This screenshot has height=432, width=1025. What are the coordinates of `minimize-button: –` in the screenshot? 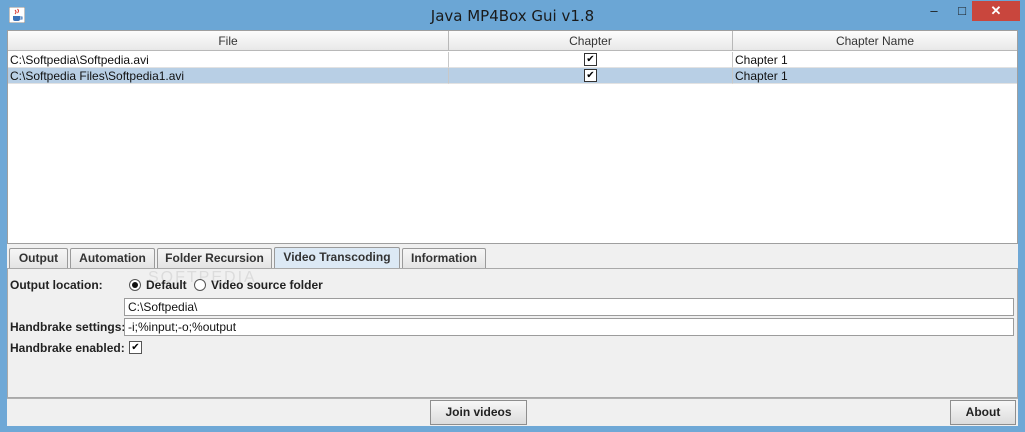 It's located at (934, 11).